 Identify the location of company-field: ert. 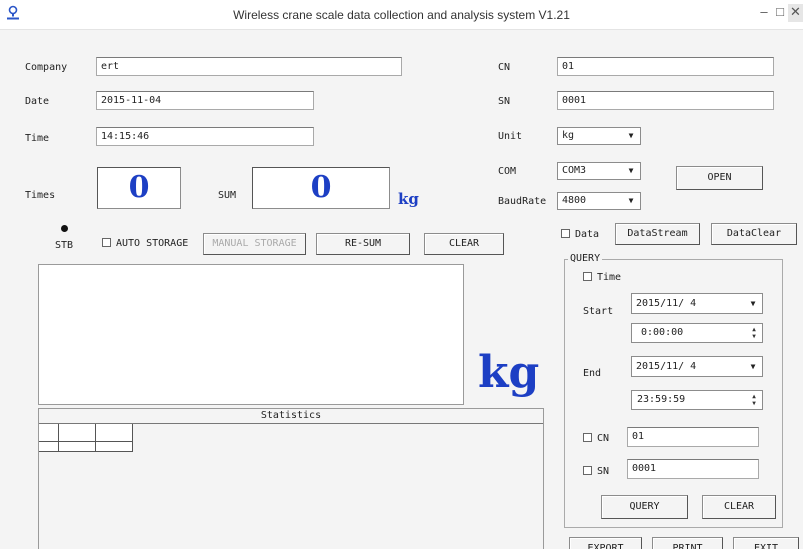
(249, 66).